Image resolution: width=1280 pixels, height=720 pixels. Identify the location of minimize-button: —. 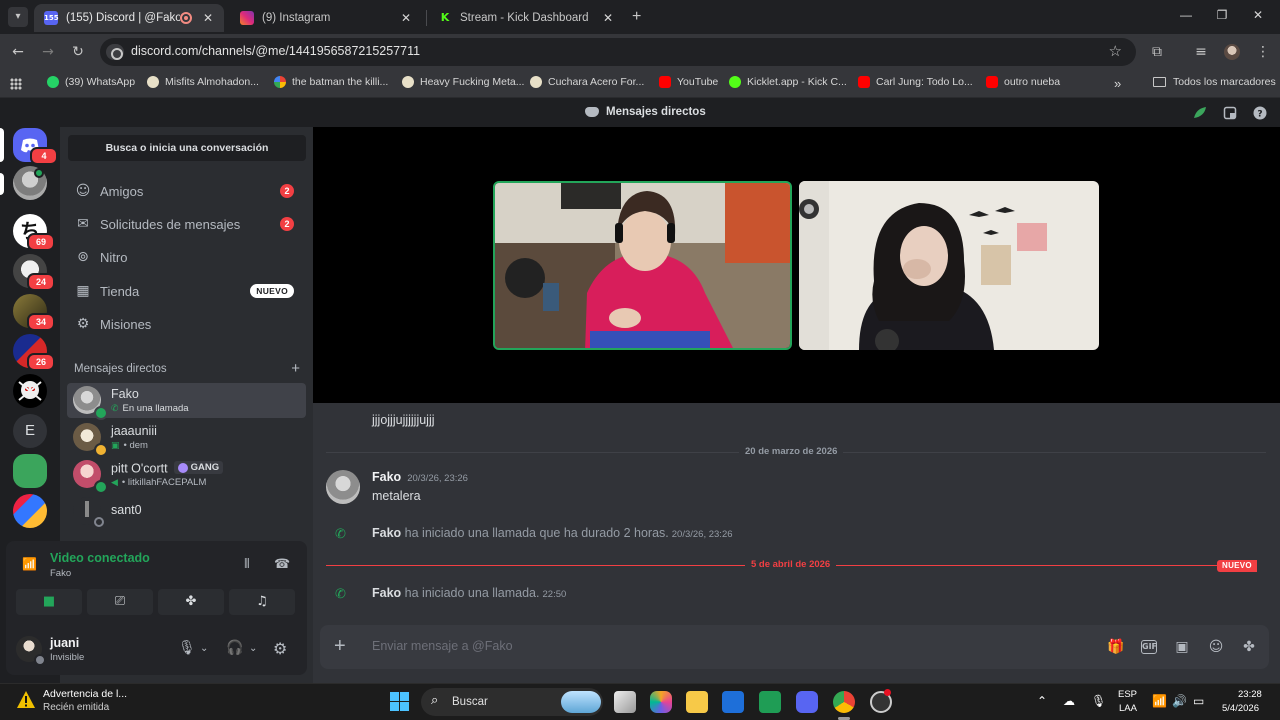
(1186, 15).